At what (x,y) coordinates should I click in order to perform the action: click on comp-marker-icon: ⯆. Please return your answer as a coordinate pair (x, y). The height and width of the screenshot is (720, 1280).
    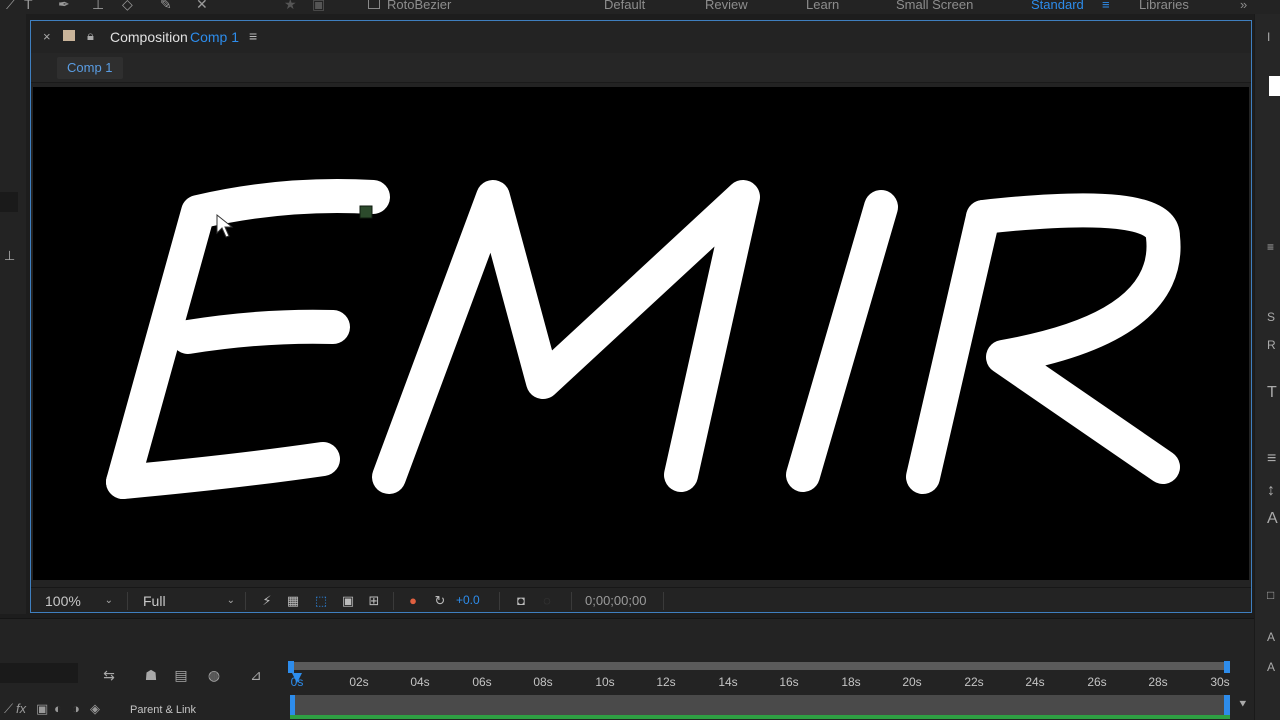
    Looking at the image, I should click on (1243, 704).